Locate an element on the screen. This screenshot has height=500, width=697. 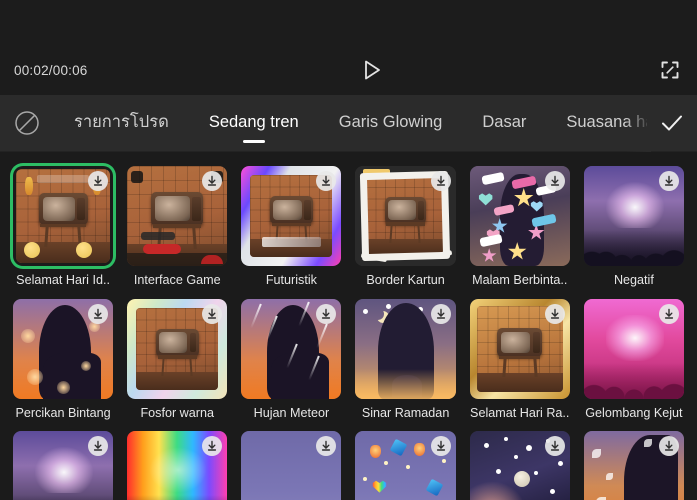
checkmark-icon is located at coordinates (672, 123).